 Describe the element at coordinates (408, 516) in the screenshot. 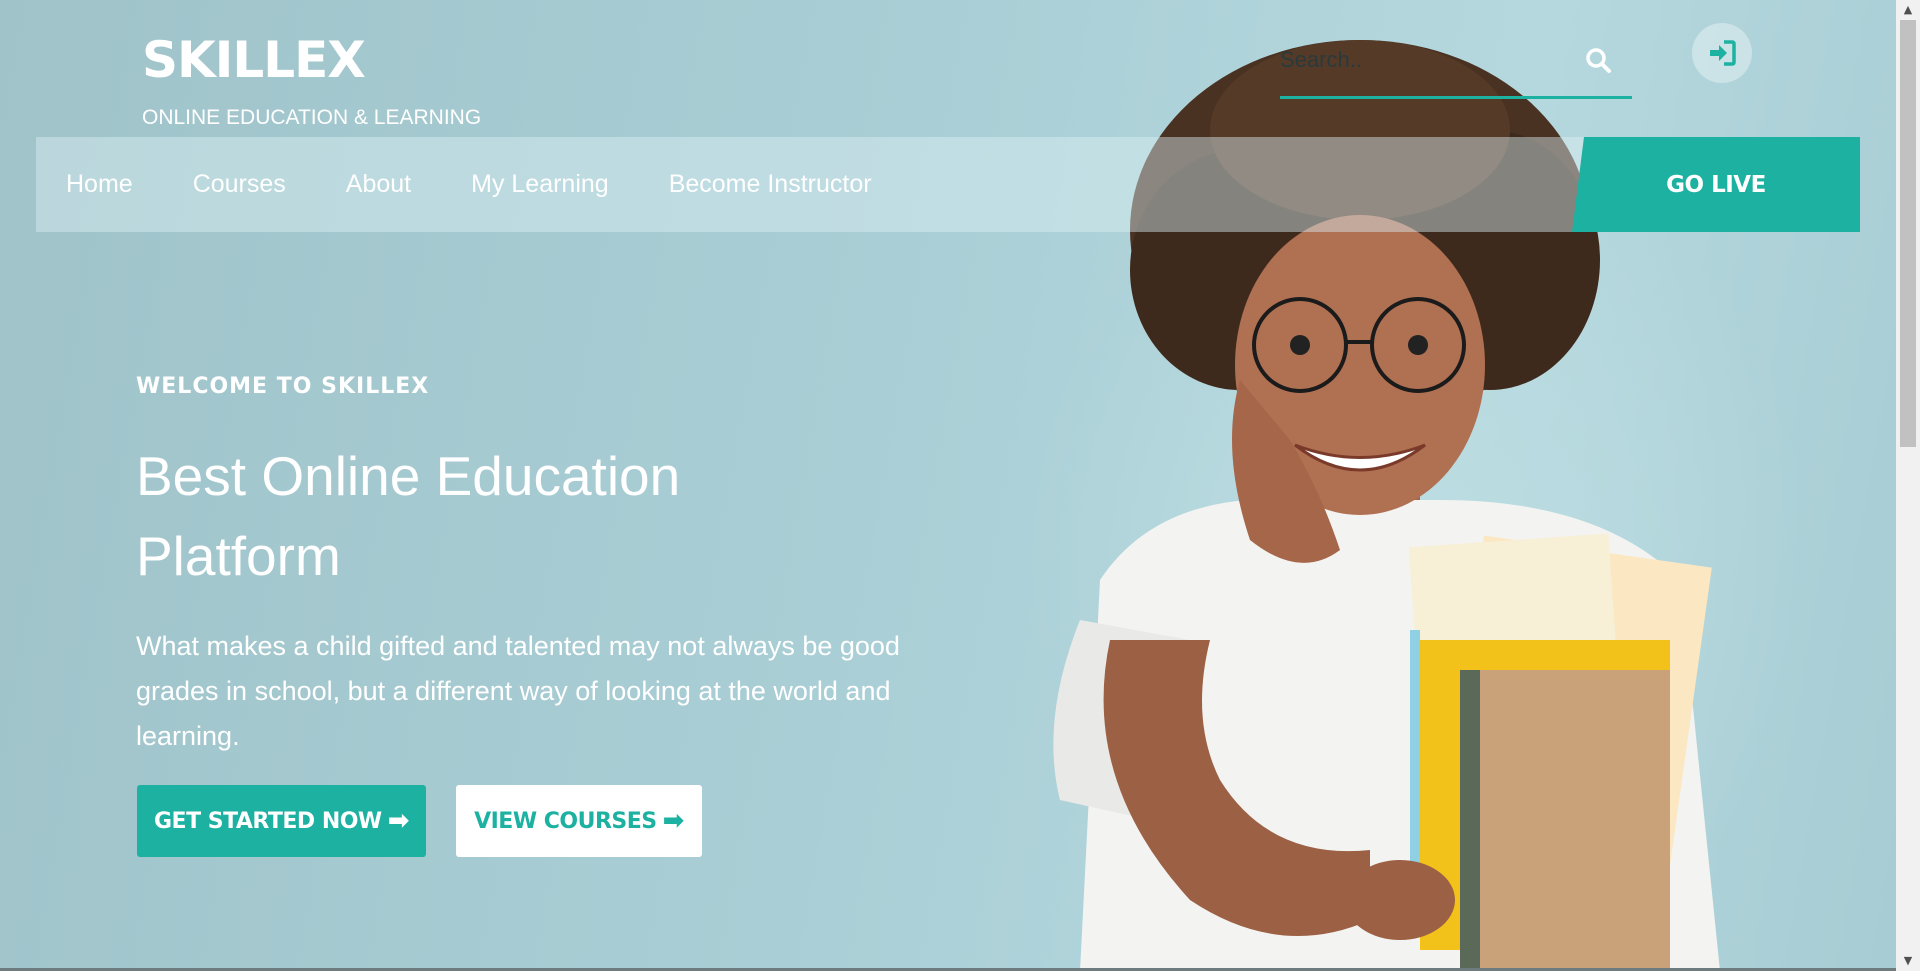

I see `hero-headline: Best Online Education Platform` at that location.